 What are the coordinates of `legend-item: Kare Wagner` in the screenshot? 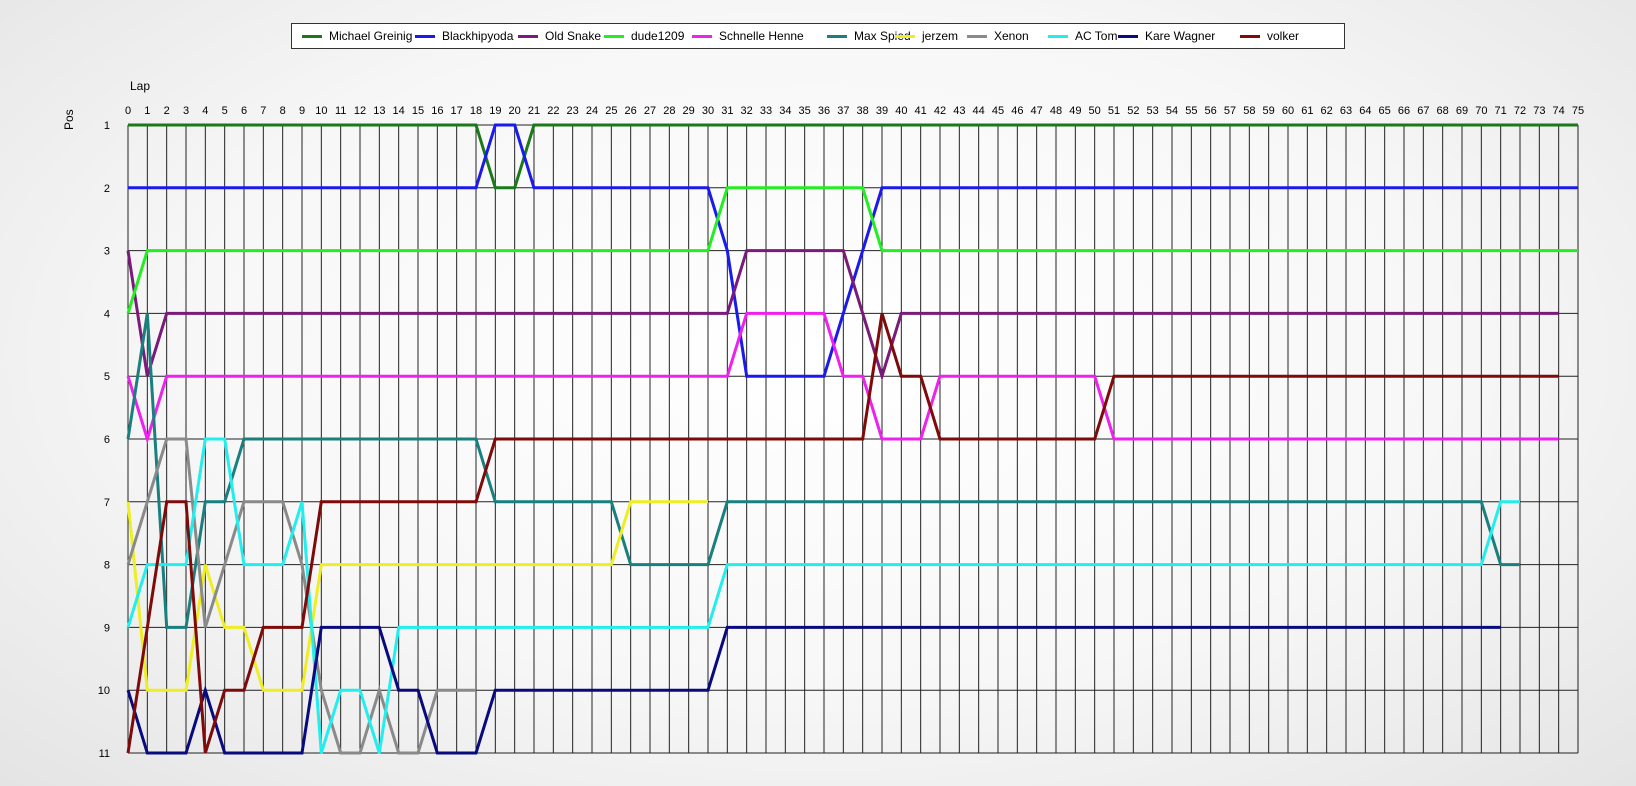 It's located at (1166, 36).